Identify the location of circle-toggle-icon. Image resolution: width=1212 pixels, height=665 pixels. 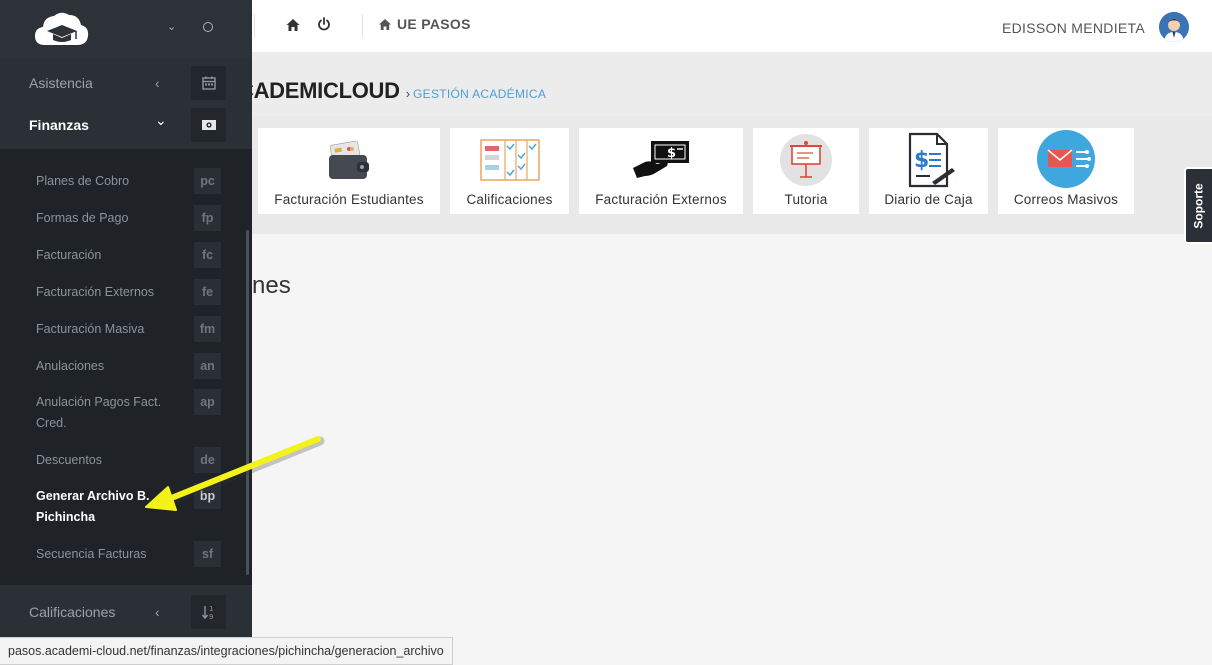
(208, 27).